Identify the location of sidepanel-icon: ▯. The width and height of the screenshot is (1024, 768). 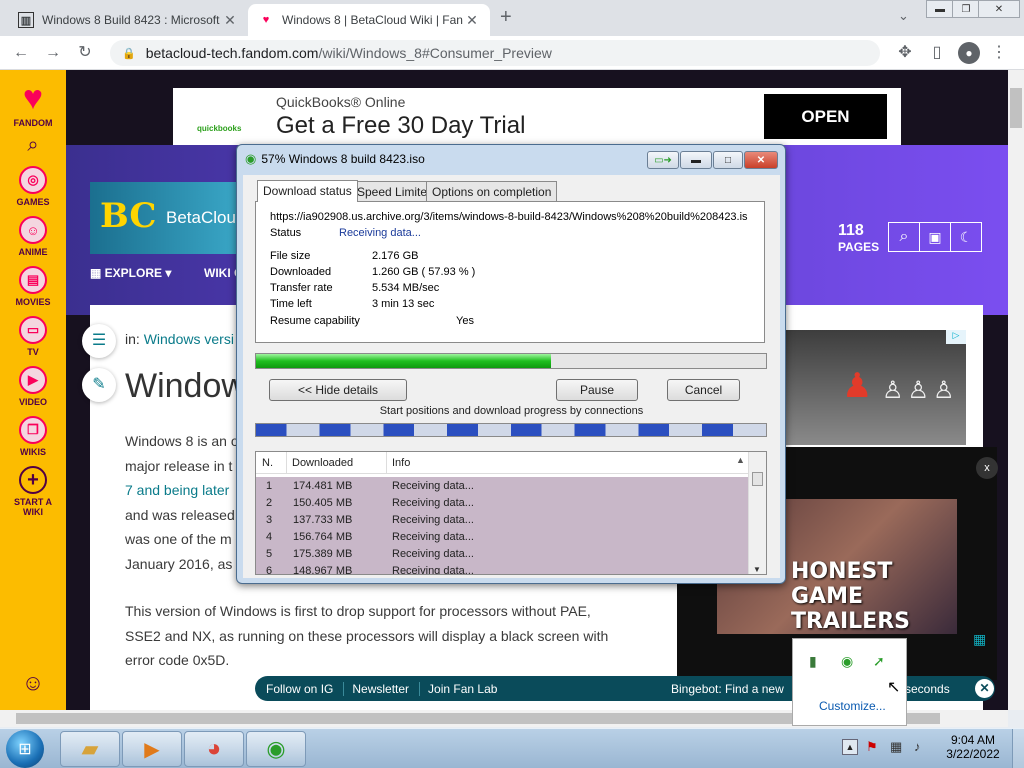
(937, 53).